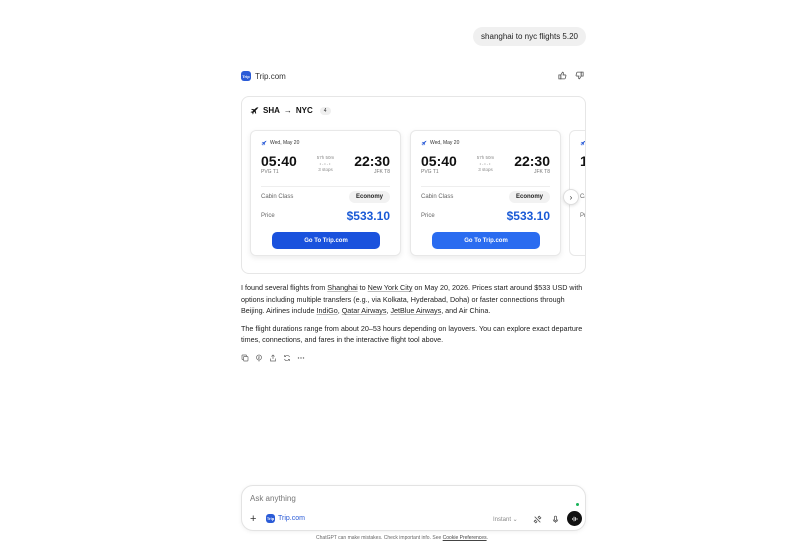 Image resolution: width=804 pixels, height=544 pixels. Describe the element at coordinates (465, 538) in the screenshot. I see `cookie-preferences-link: Cookie Preferences` at that location.